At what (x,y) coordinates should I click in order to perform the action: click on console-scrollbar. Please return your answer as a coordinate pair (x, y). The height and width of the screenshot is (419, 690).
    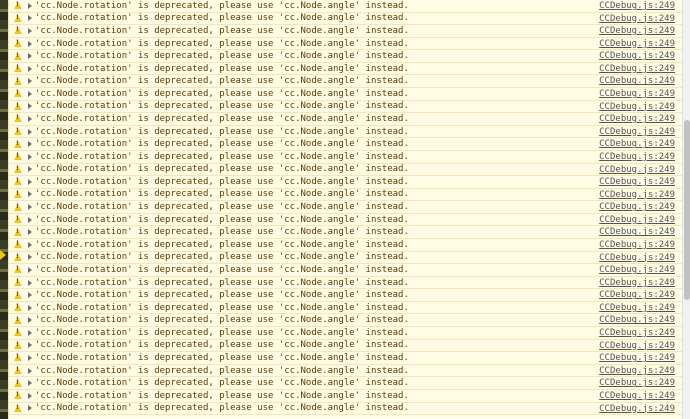
    Looking at the image, I should click on (686, 209).